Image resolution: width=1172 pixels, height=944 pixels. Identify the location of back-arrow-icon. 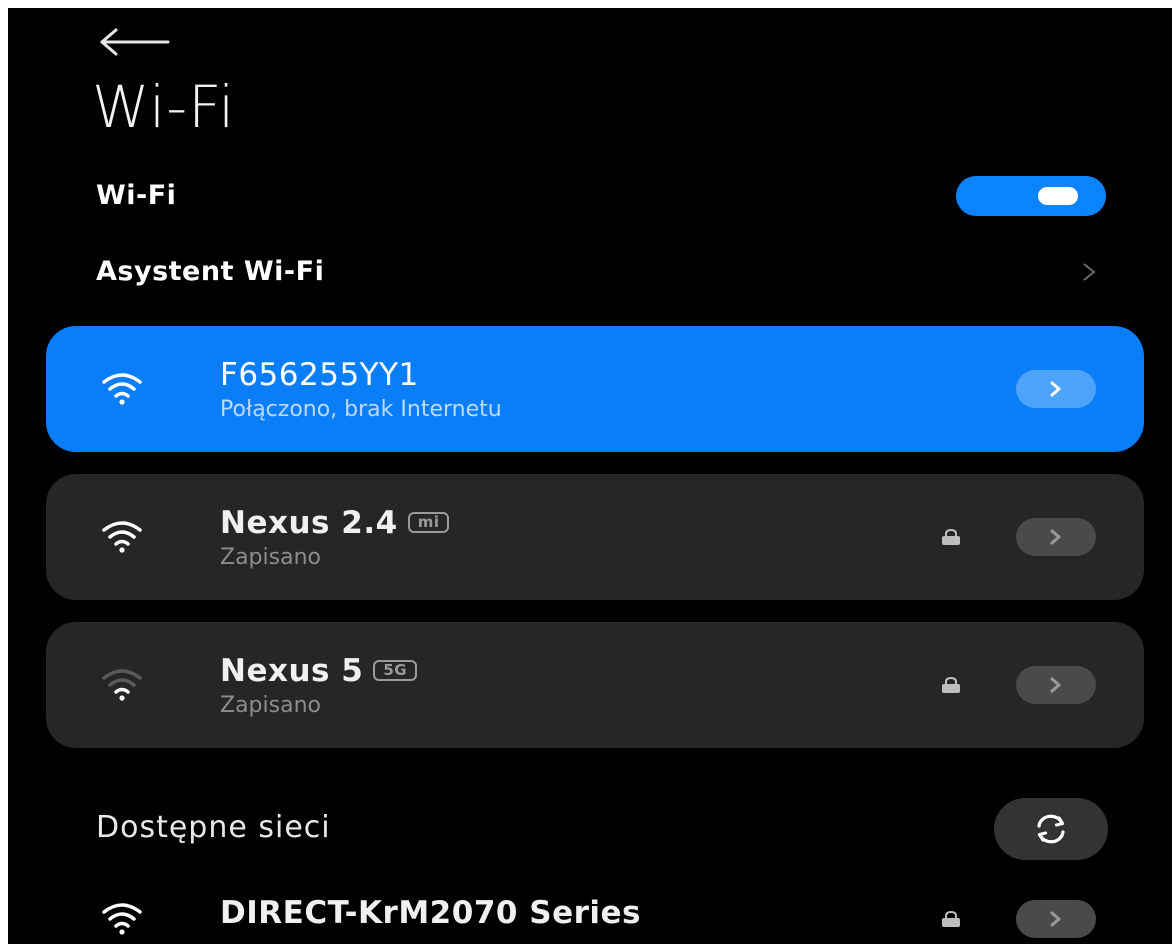
(135, 42).